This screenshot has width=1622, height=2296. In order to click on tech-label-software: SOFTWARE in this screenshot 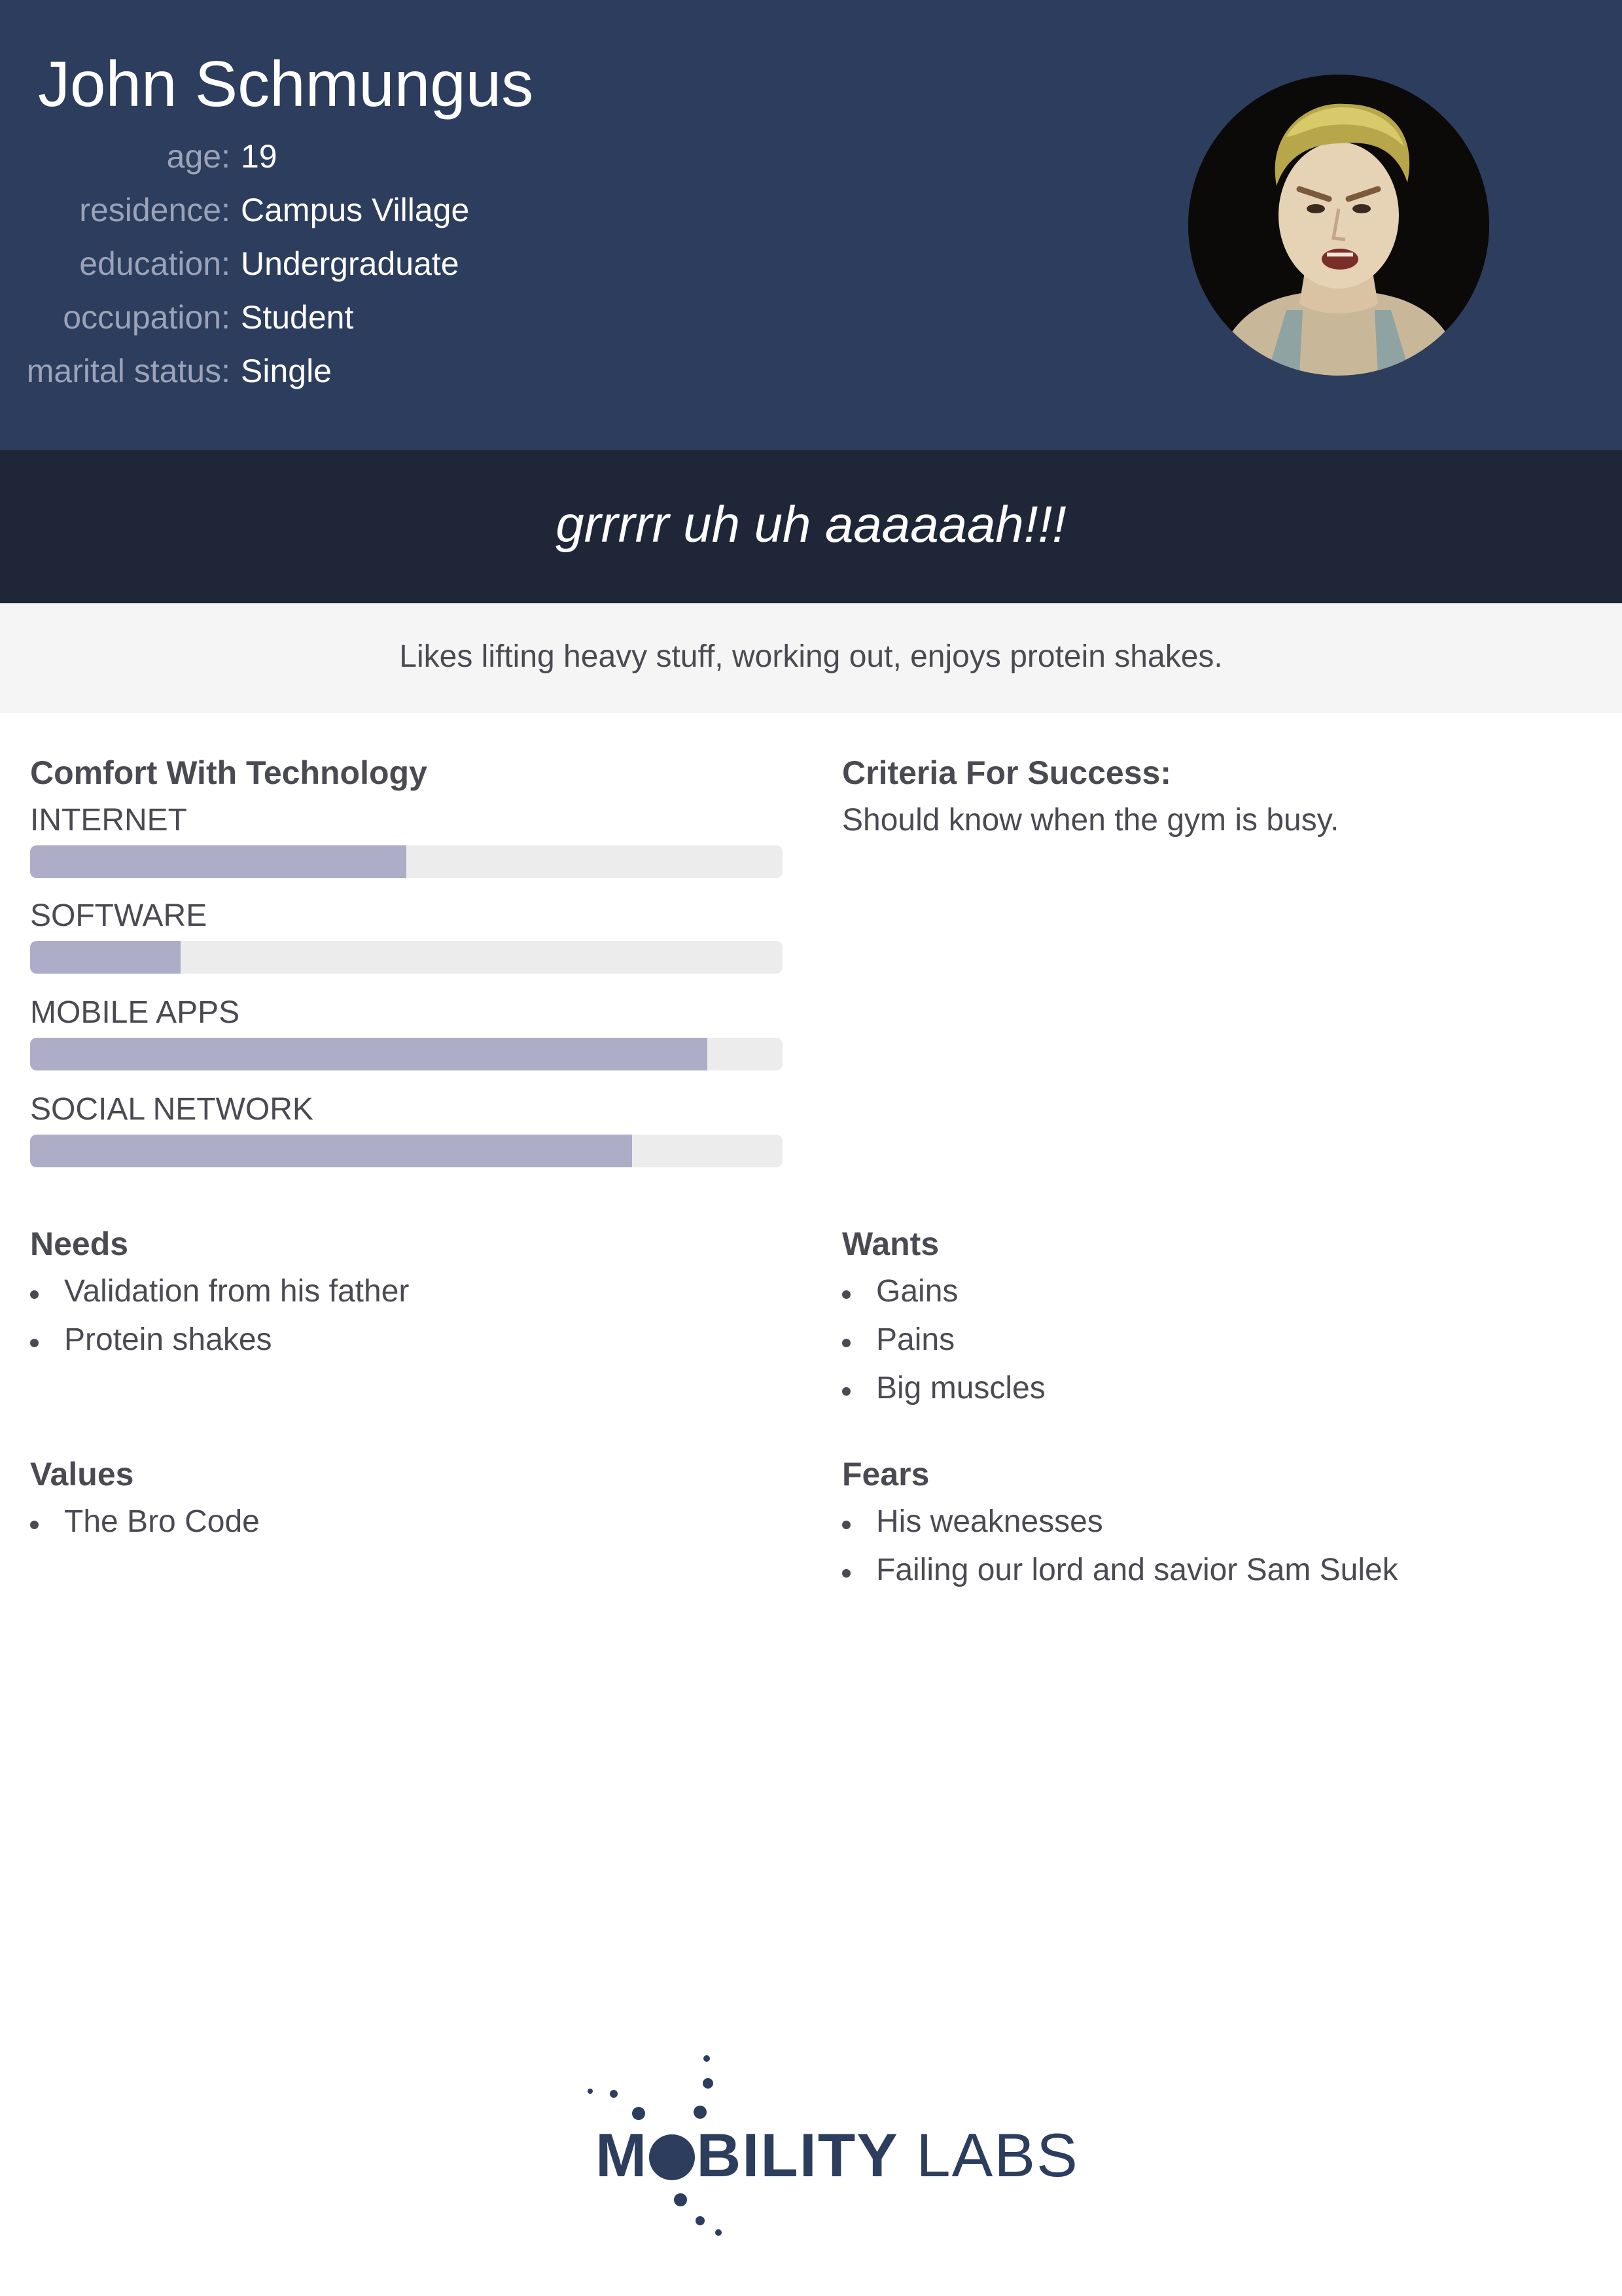, I will do `click(118, 915)`.